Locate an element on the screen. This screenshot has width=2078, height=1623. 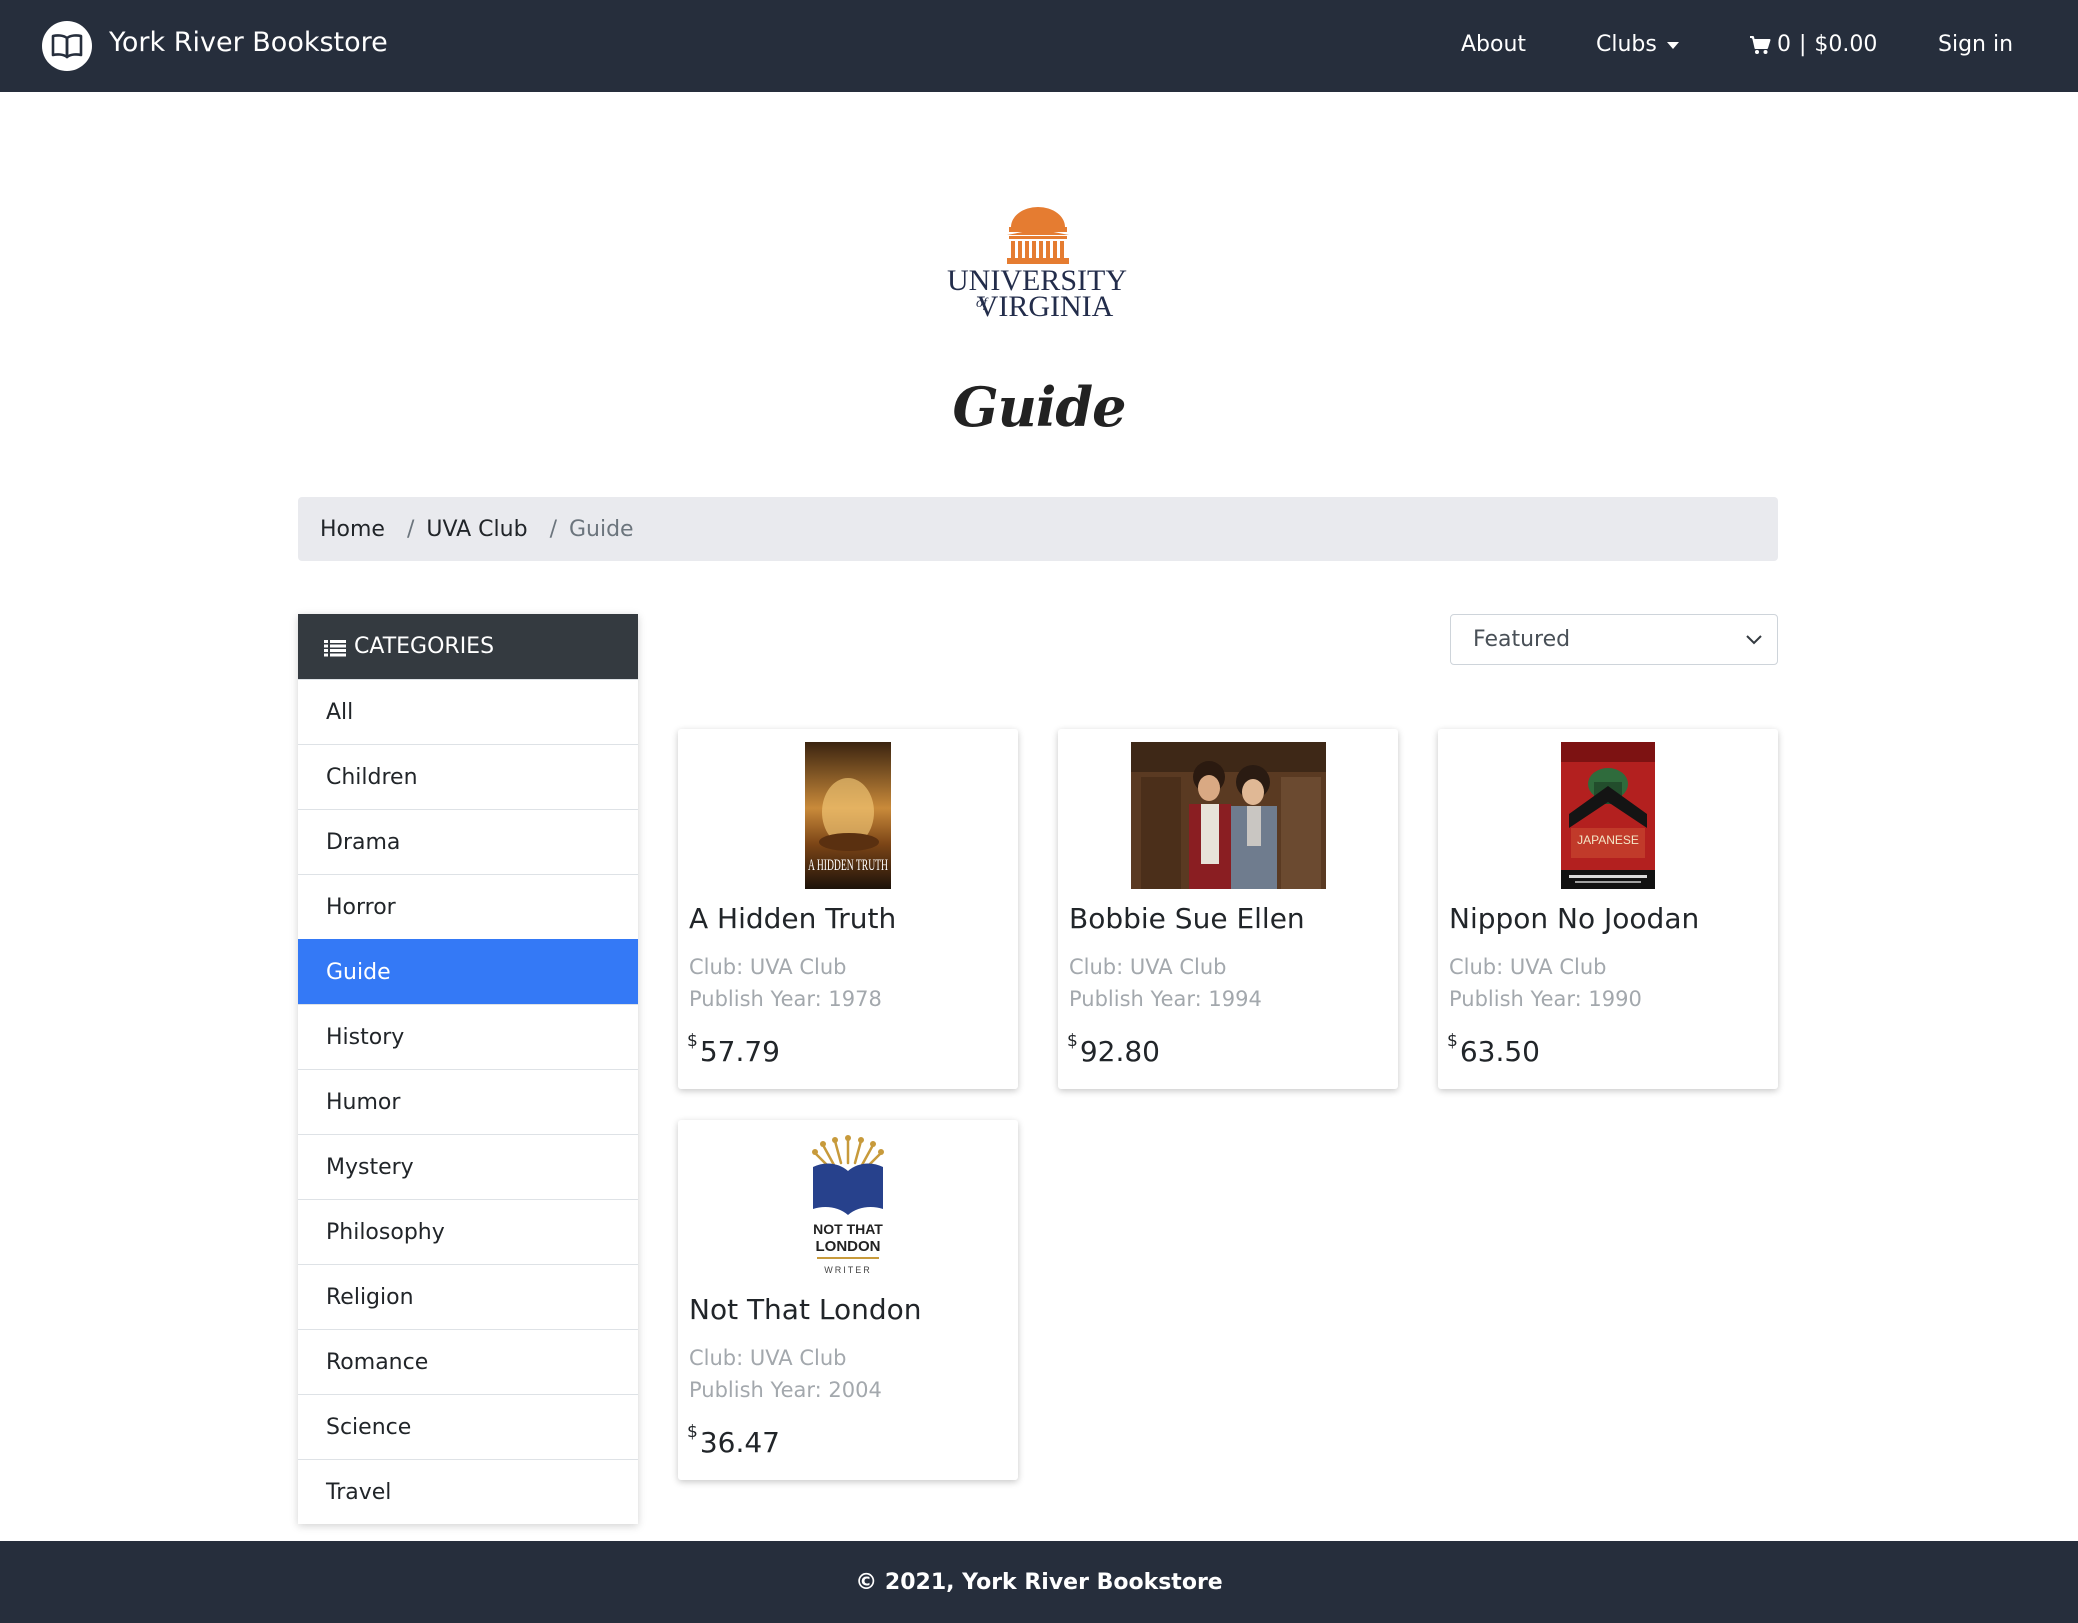
breadcrumb-club-link: UVA Club is located at coordinates (476, 529).